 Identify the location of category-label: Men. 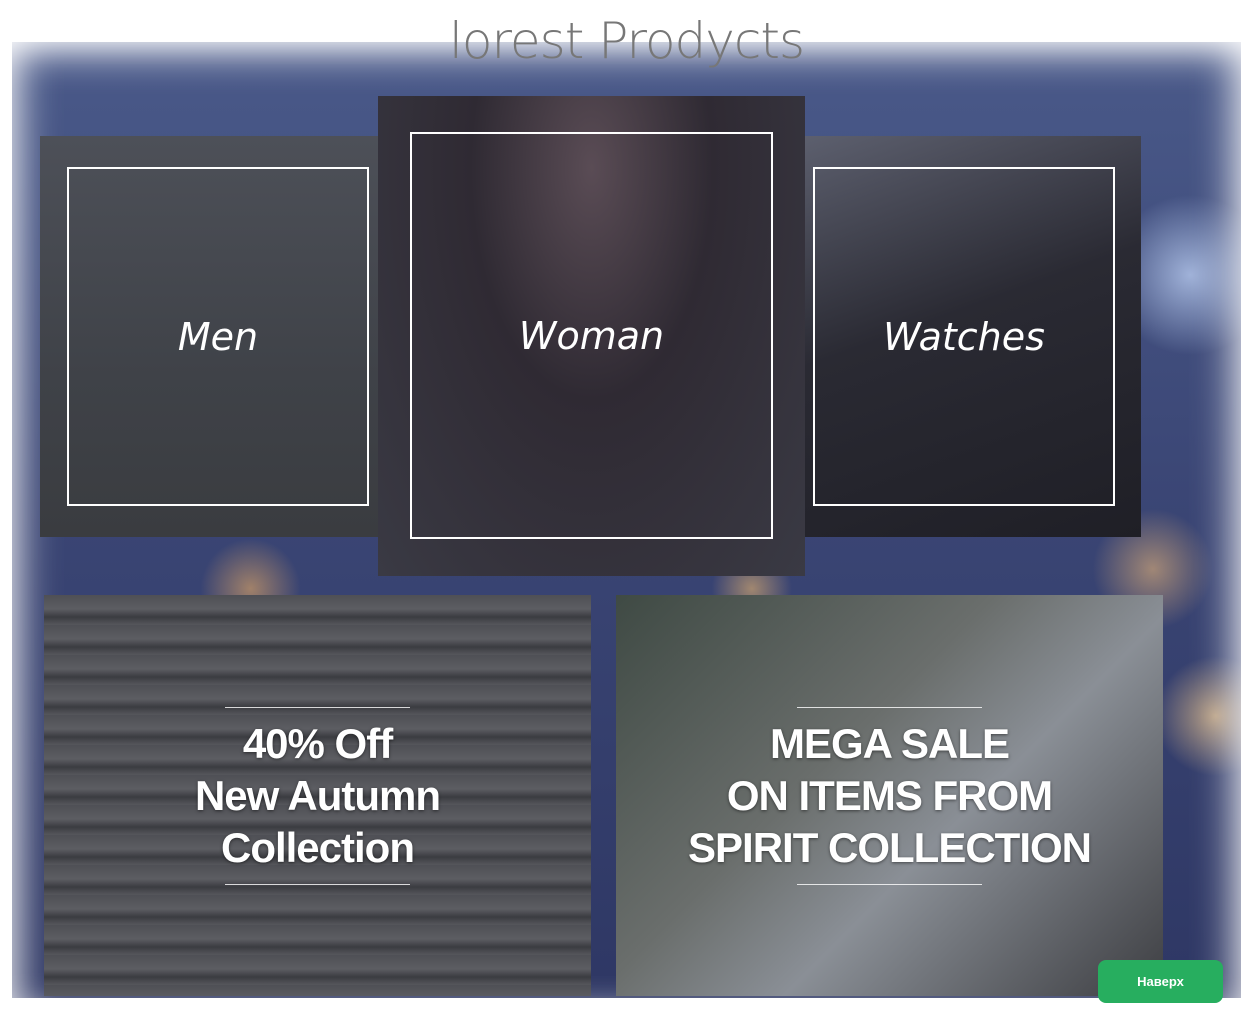
(218, 336).